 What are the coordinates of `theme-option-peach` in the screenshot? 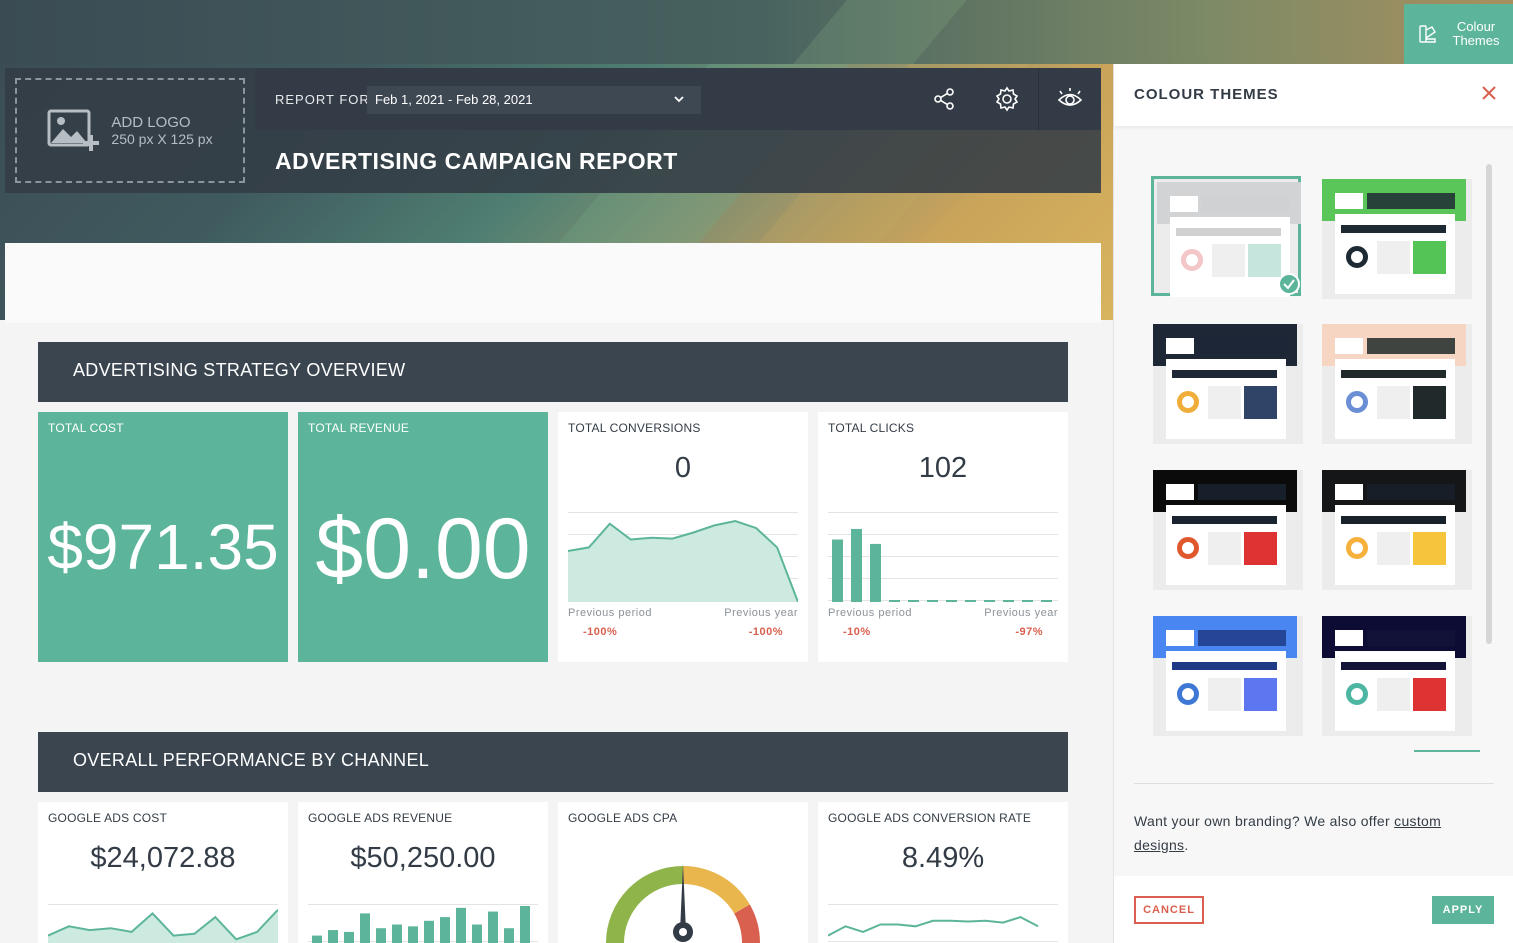 It's located at (1397, 384).